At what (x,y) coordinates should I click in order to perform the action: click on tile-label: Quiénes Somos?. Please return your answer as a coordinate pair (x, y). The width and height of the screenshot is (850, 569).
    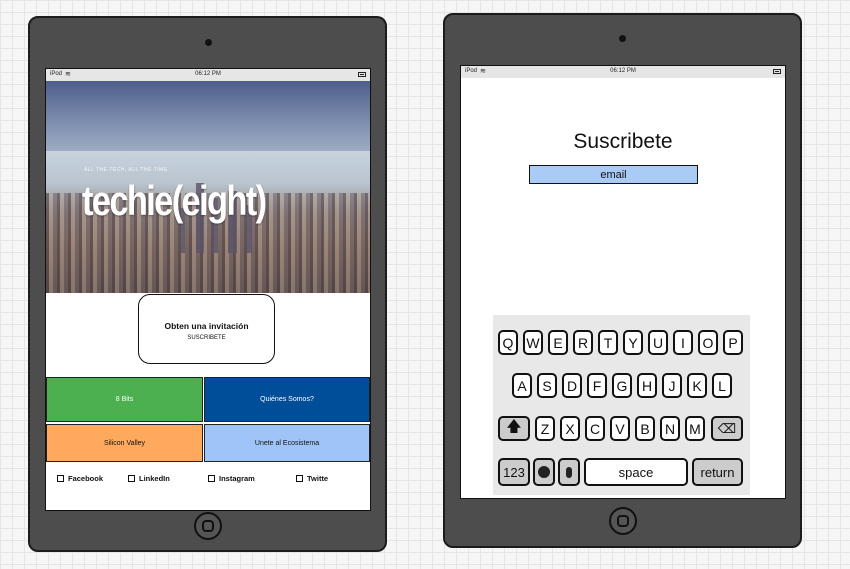
    Looking at the image, I should click on (287, 399).